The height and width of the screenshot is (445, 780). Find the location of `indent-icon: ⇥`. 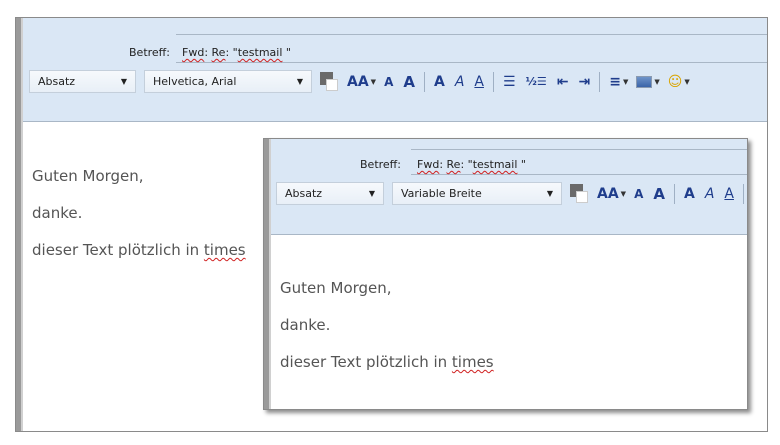

indent-icon: ⇥ is located at coordinates (585, 82).